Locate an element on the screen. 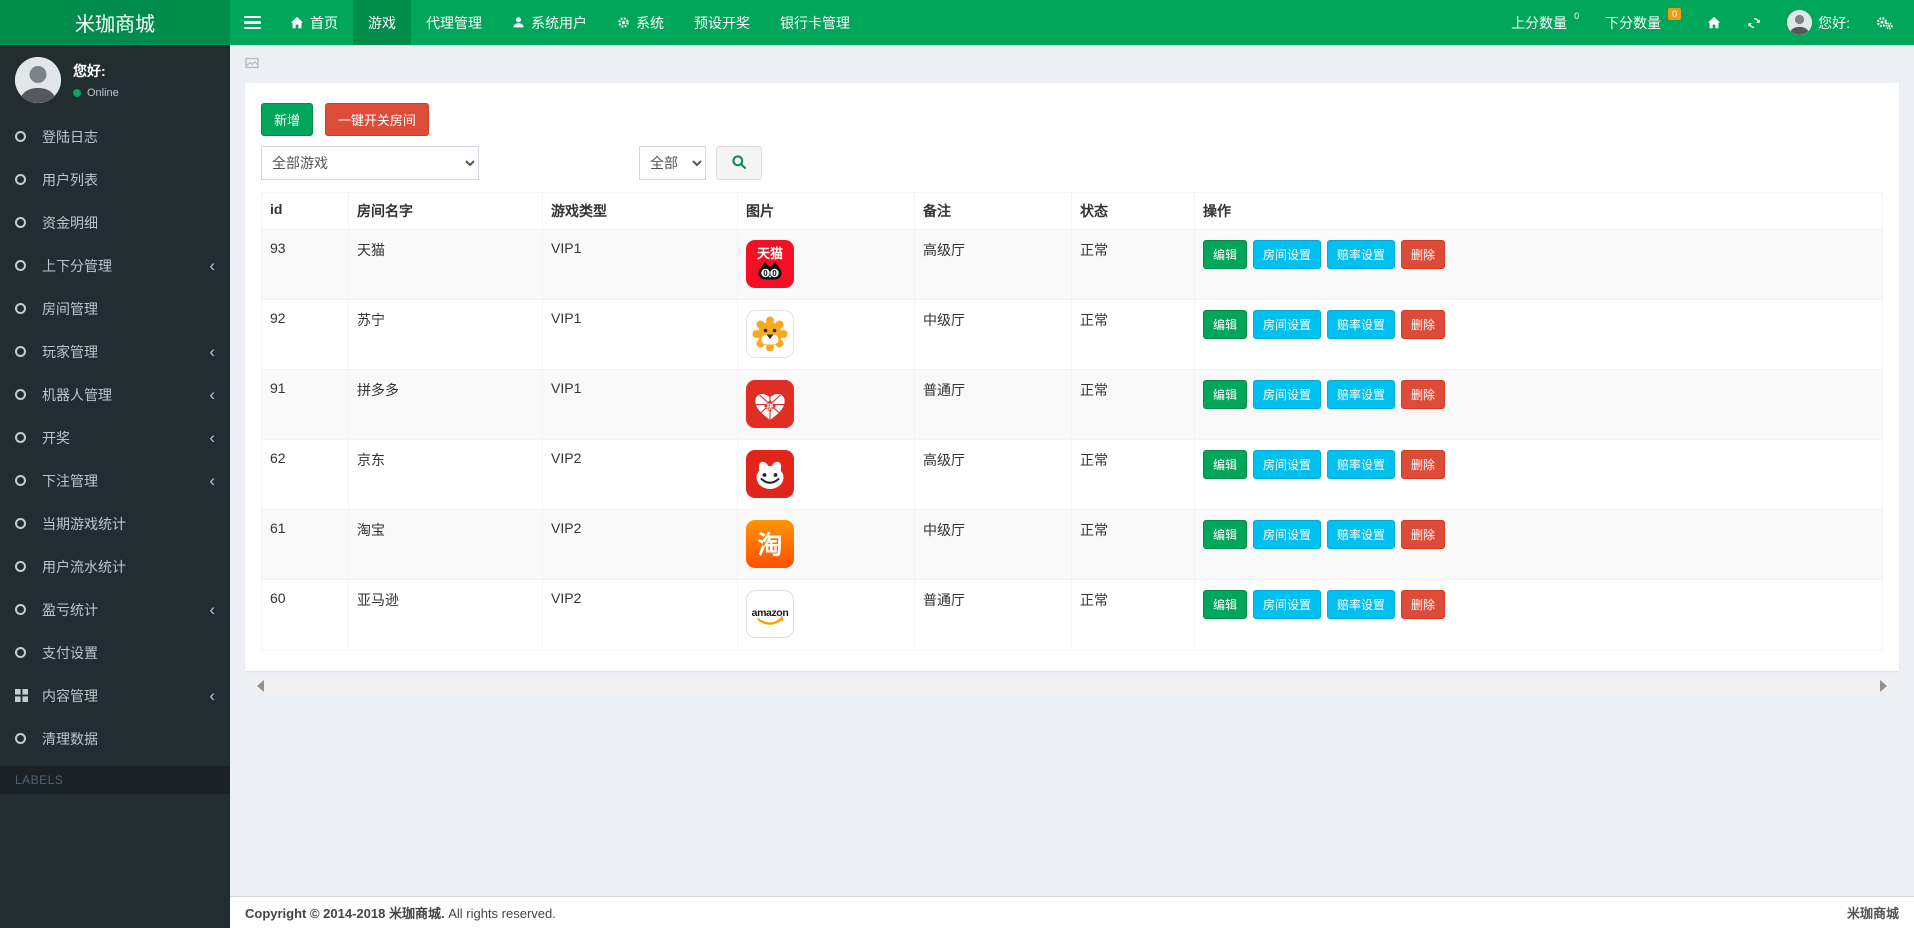  sidebar-item-label: 开奖 is located at coordinates (56, 437).